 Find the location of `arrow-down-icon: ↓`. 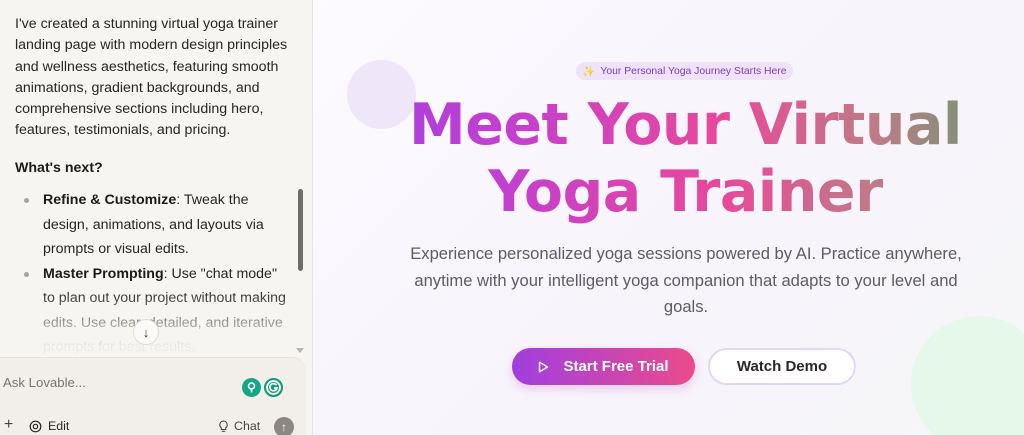

arrow-down-icon: ↓ is located at coordinates (146, 332).